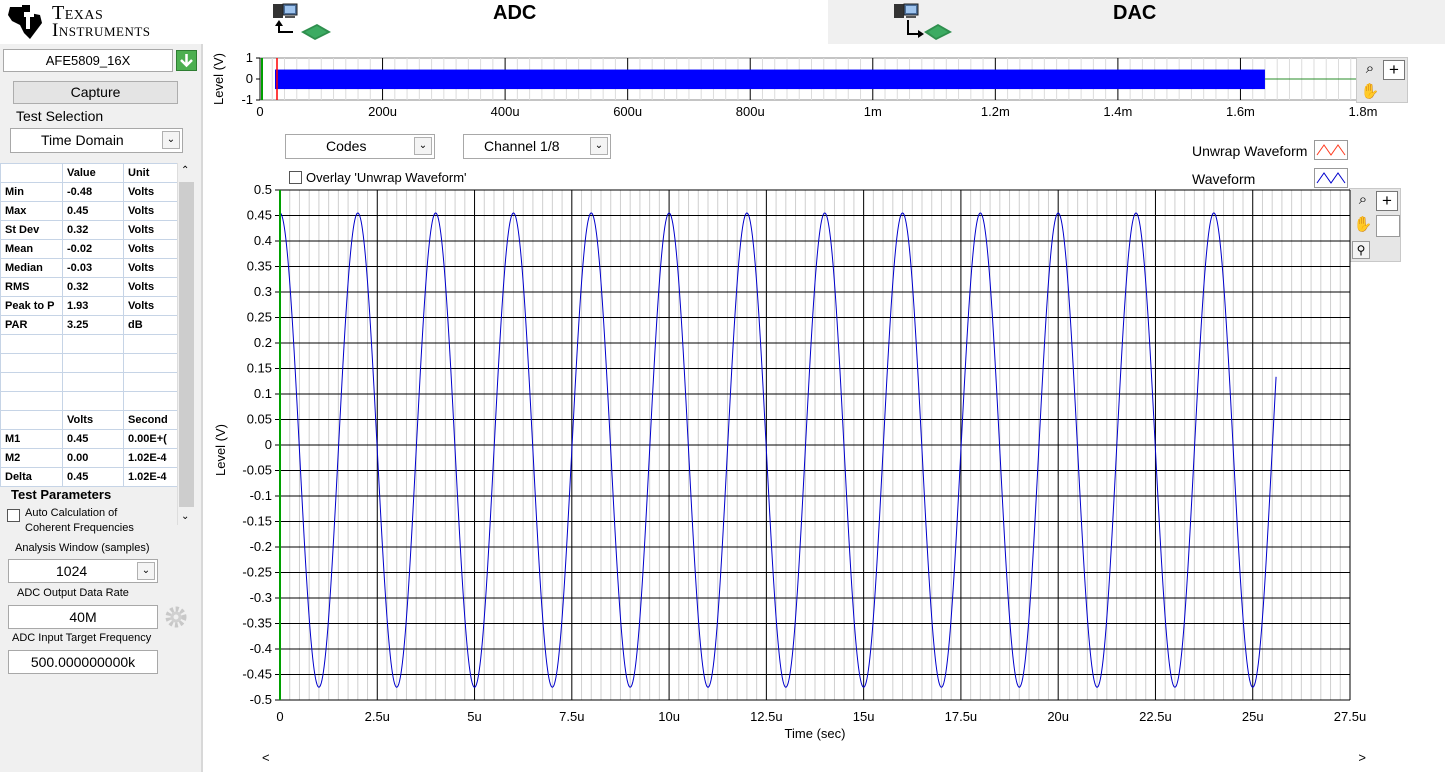 The height and width of the screenshot is (772, 1445). Describe the element at coordinates (263, 342) in the screenshot. I see `main-y-tick-label: 0.2` at that location.